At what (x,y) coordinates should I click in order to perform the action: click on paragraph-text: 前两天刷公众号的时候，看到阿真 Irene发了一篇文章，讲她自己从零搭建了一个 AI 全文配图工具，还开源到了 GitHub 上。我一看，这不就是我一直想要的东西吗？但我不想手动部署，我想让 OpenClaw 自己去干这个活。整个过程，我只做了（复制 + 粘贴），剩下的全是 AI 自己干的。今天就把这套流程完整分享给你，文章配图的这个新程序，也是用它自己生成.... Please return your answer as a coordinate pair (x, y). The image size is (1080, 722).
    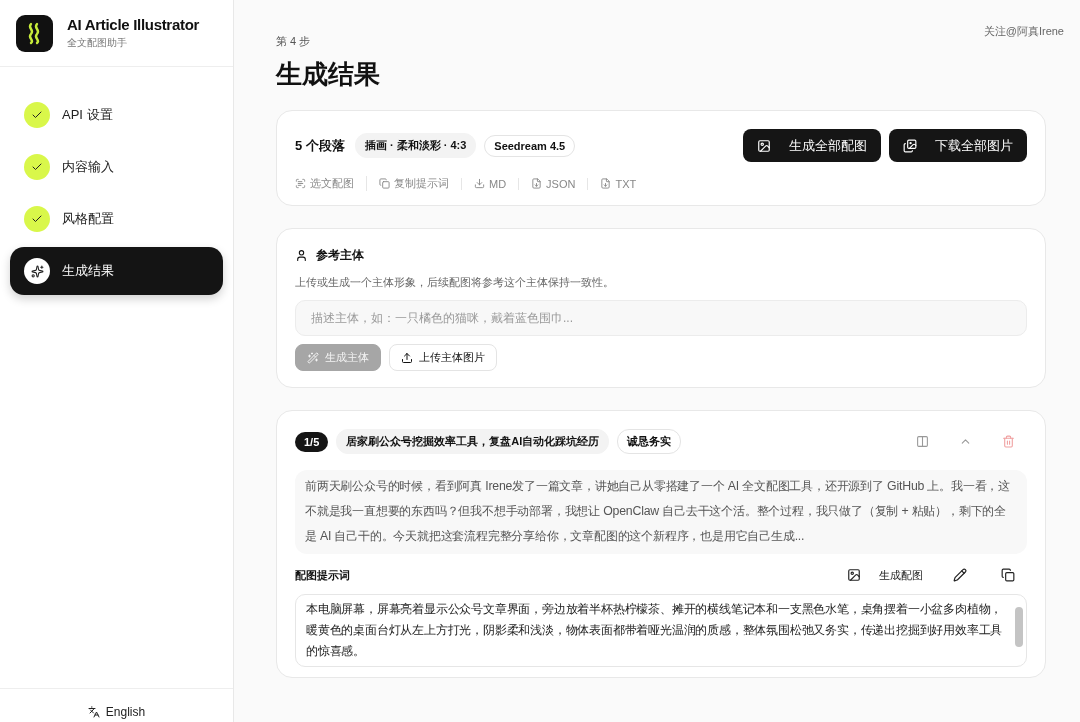
    Looking at the image, I should click on (661, 512).